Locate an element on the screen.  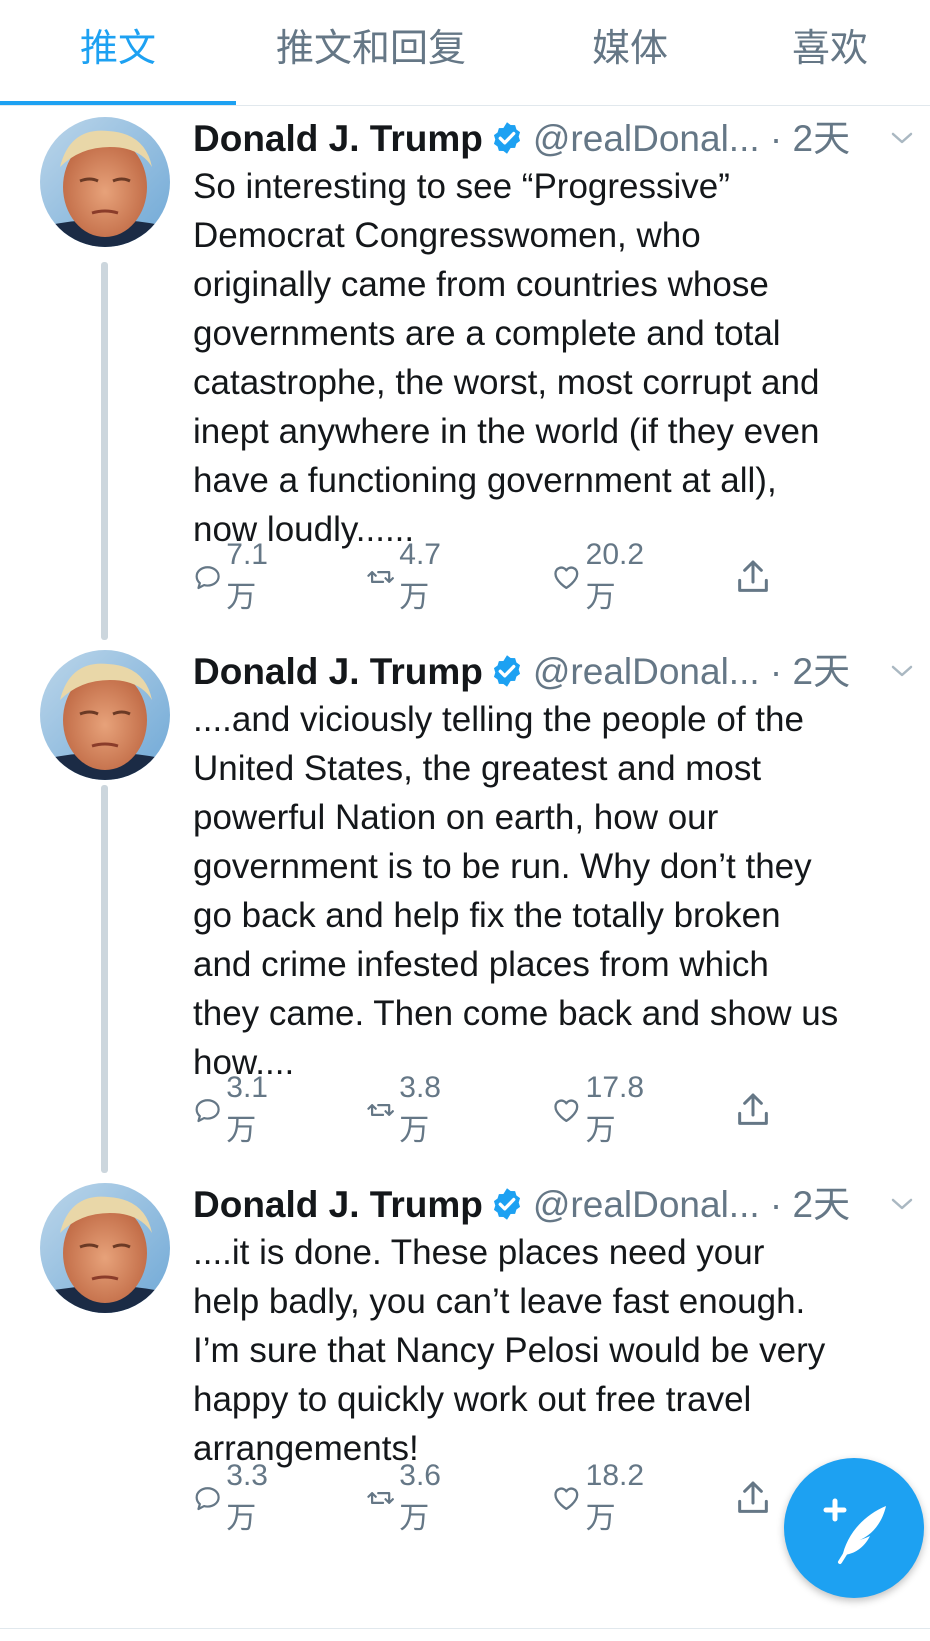
retweet-button: 4.7万 is located at coordinates (409, 576).